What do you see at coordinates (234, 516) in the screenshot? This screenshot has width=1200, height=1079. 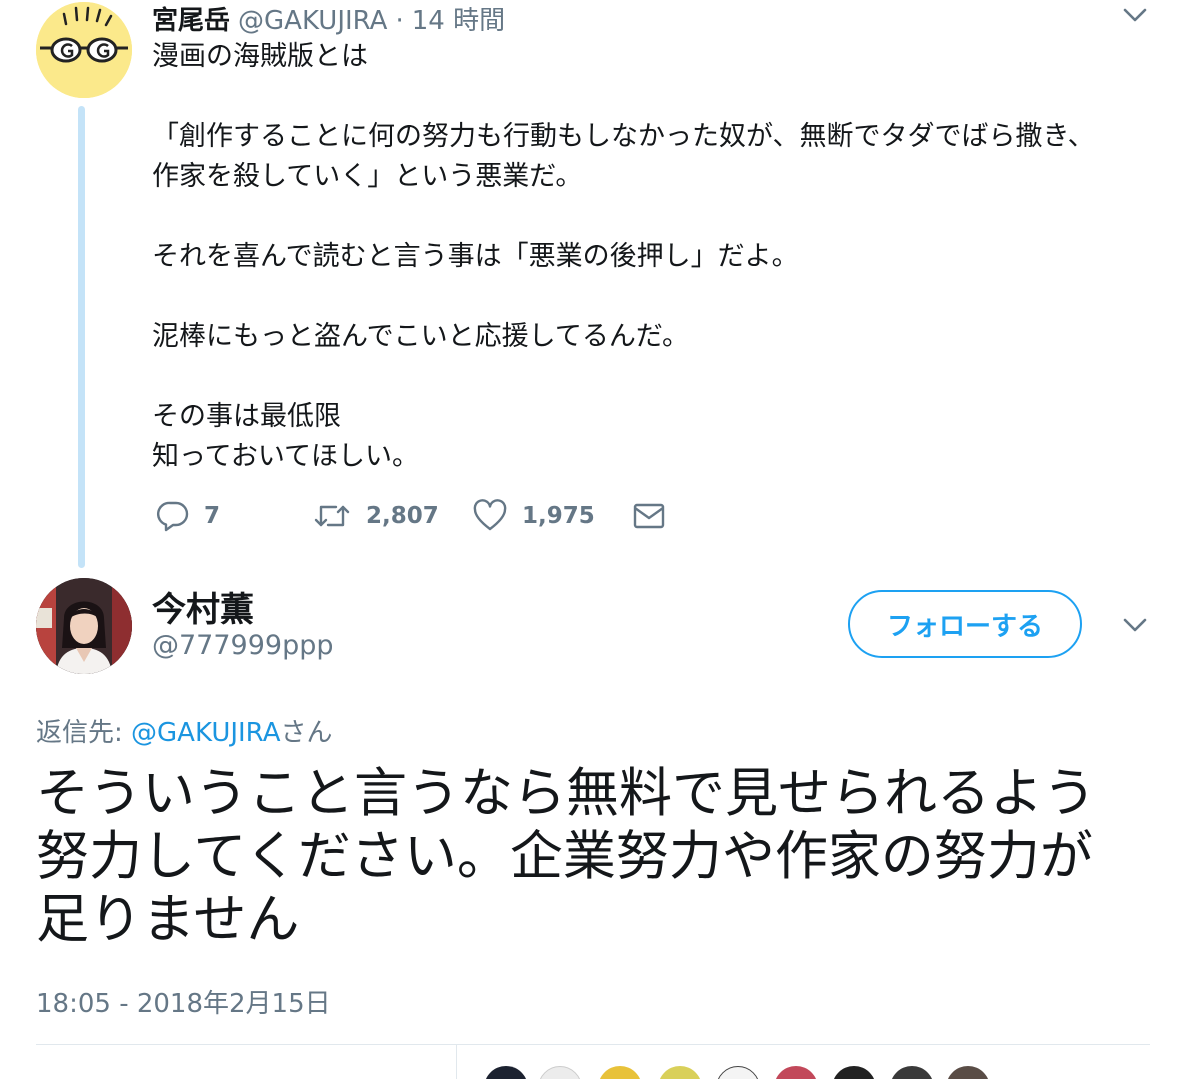 I see `reply-button: 7` at bounding box center [234, 516].